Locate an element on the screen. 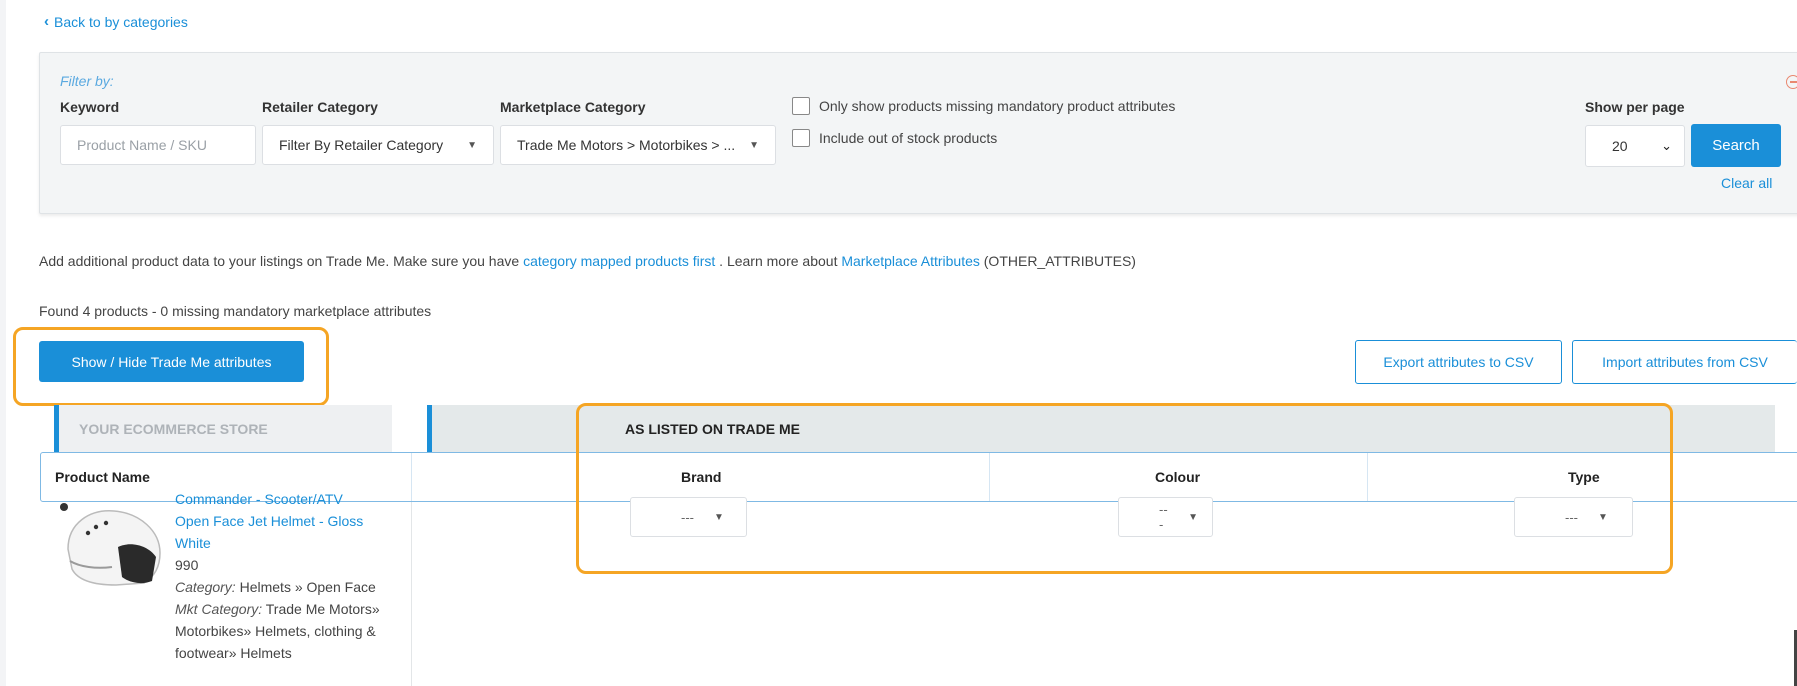 The height and width of the screenshot is (686, 1797). filter-title: Filter by: is located at coordinates (87, 81).